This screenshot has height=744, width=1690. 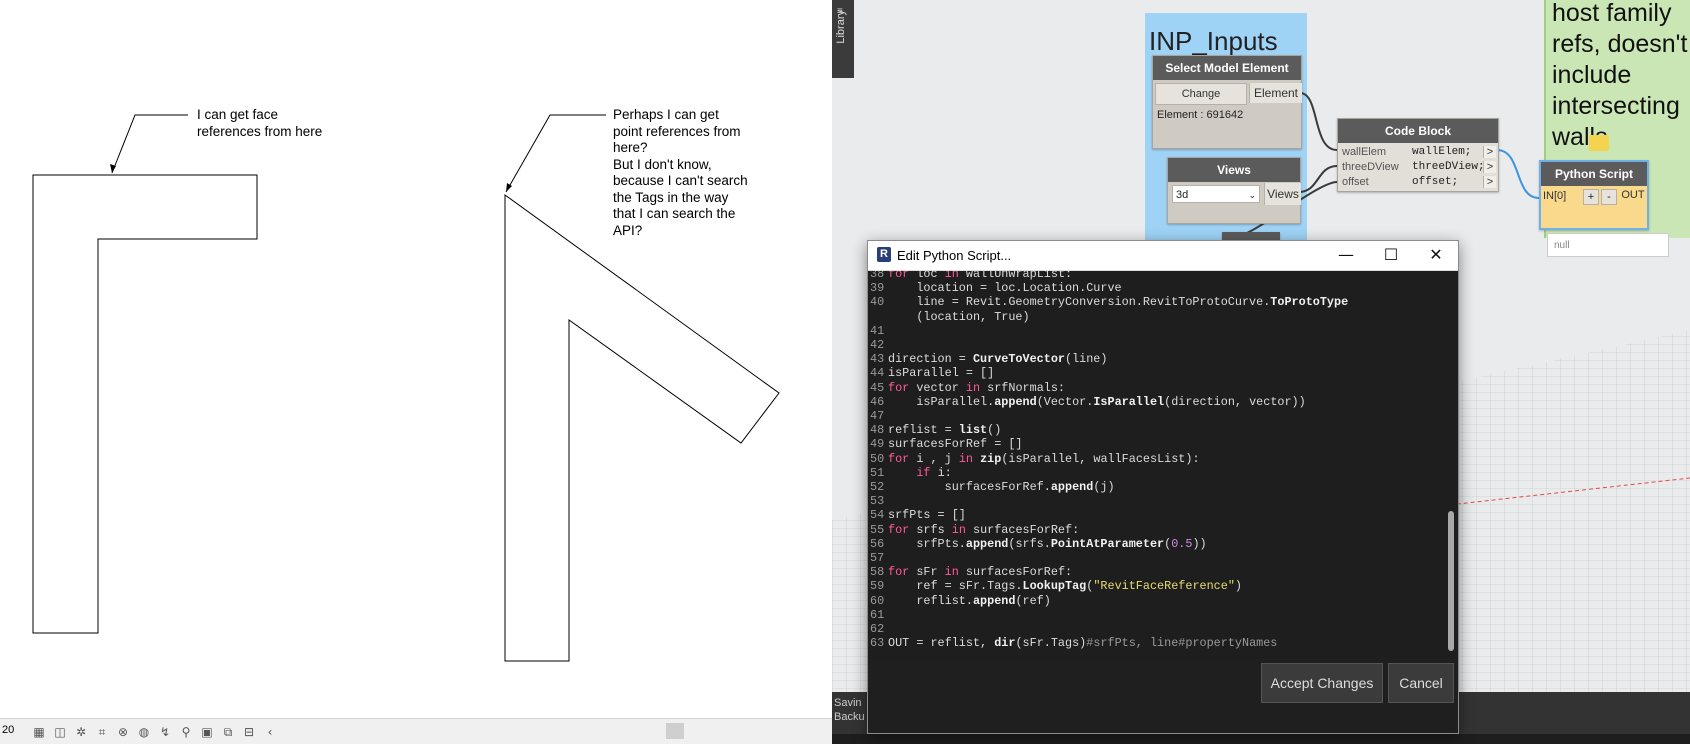 What do you see at coordinates (186, 732) in the screenshot?
I see `pin-icon: ⚲` at bounding box center [186, 732].